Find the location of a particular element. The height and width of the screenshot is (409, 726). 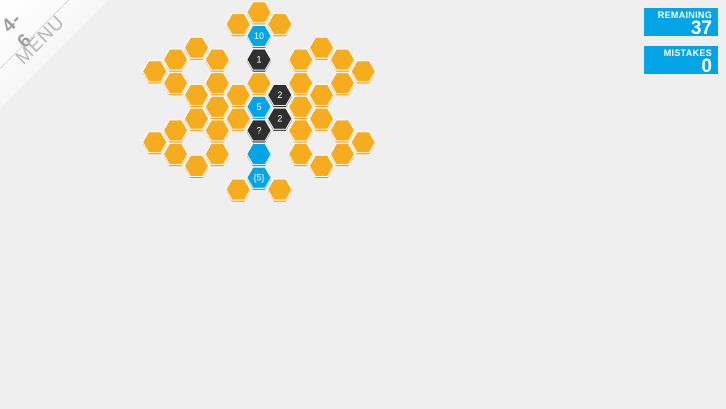

hex-clue-label: 1 is located at coordinates (258, 60).